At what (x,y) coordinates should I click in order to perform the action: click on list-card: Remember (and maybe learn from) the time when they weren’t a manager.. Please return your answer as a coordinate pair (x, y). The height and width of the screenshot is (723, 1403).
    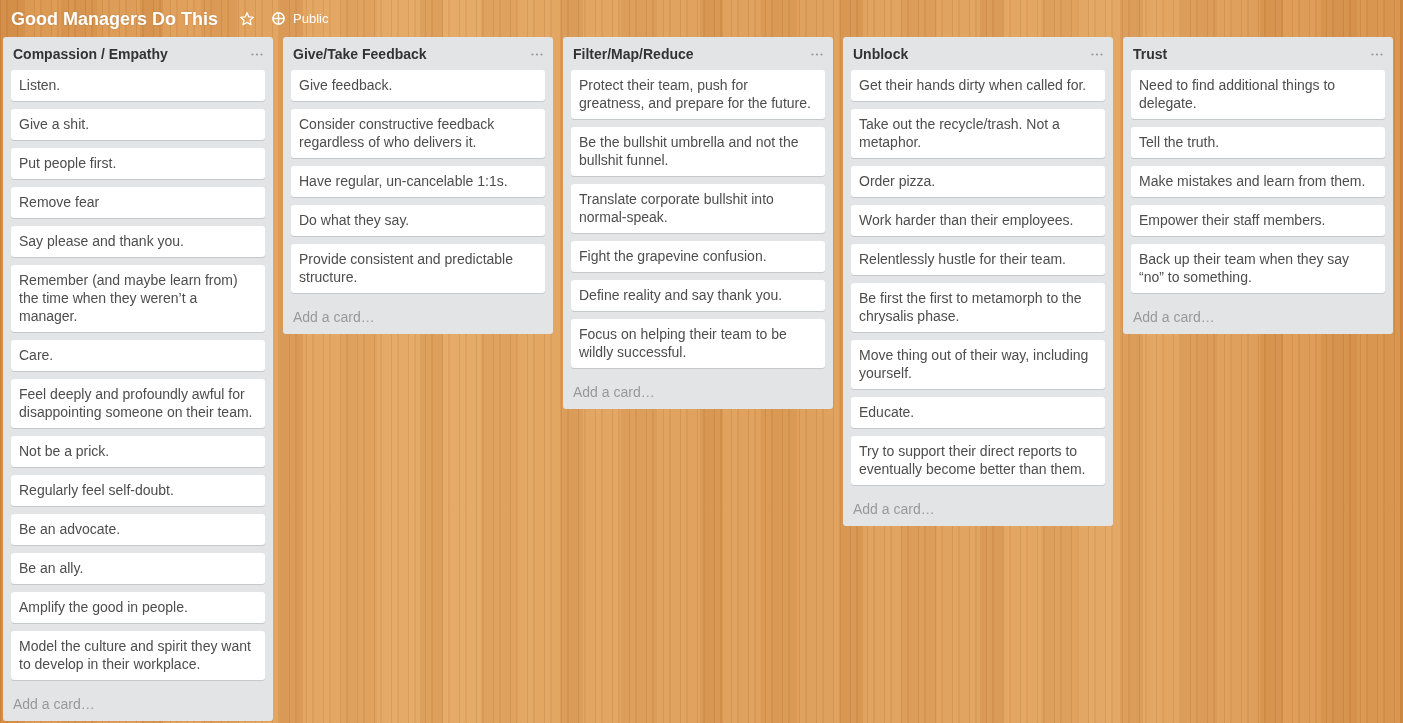
    Looking at the image, I should click on (138, 298).